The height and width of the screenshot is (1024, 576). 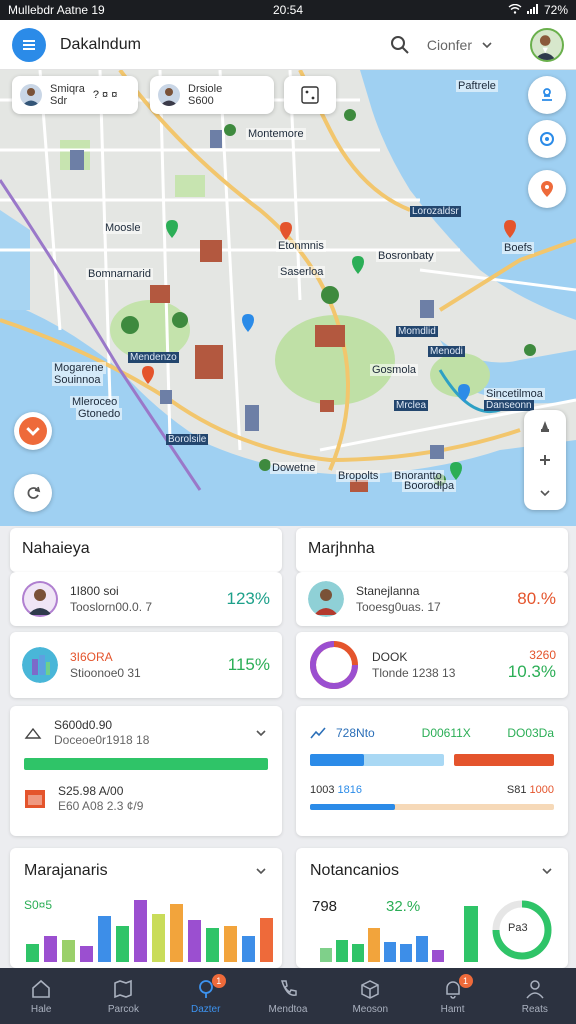 I want to click on nav-label: Hale, so click(x=41, y=1009).